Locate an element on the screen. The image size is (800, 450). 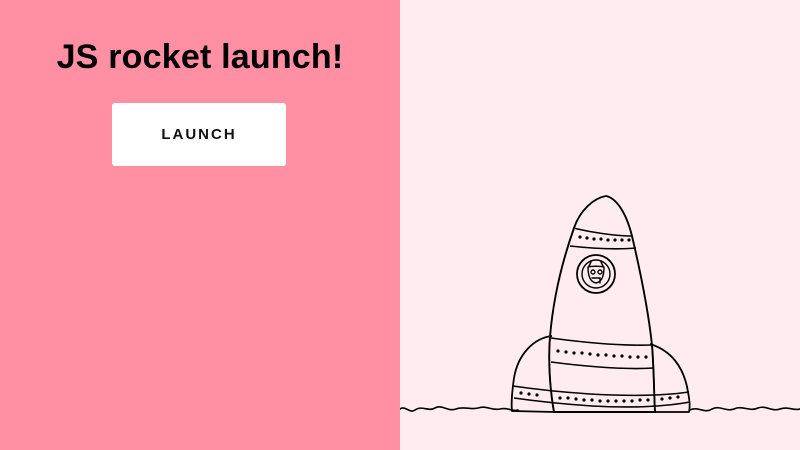
launch-button: LAUNCH is located at coordinates (199, 134).